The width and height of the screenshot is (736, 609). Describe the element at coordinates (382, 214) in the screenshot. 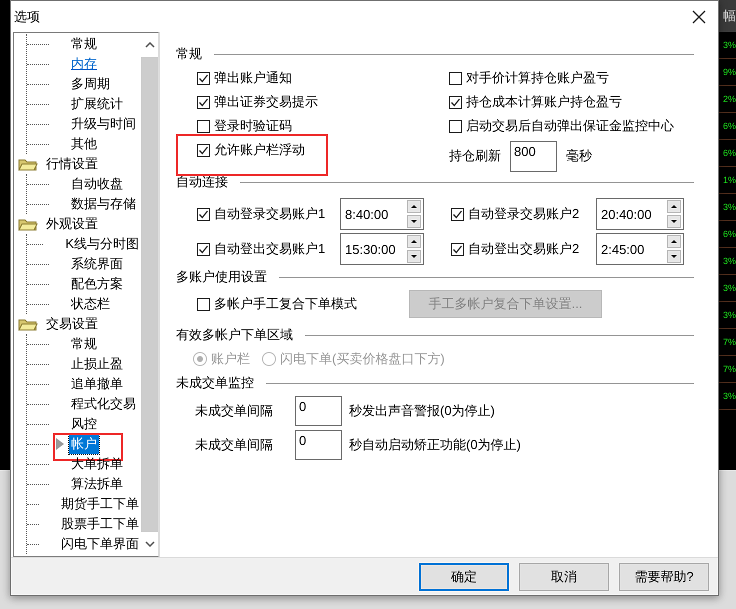

I see `time-spinner: 8:40:00` at that location.